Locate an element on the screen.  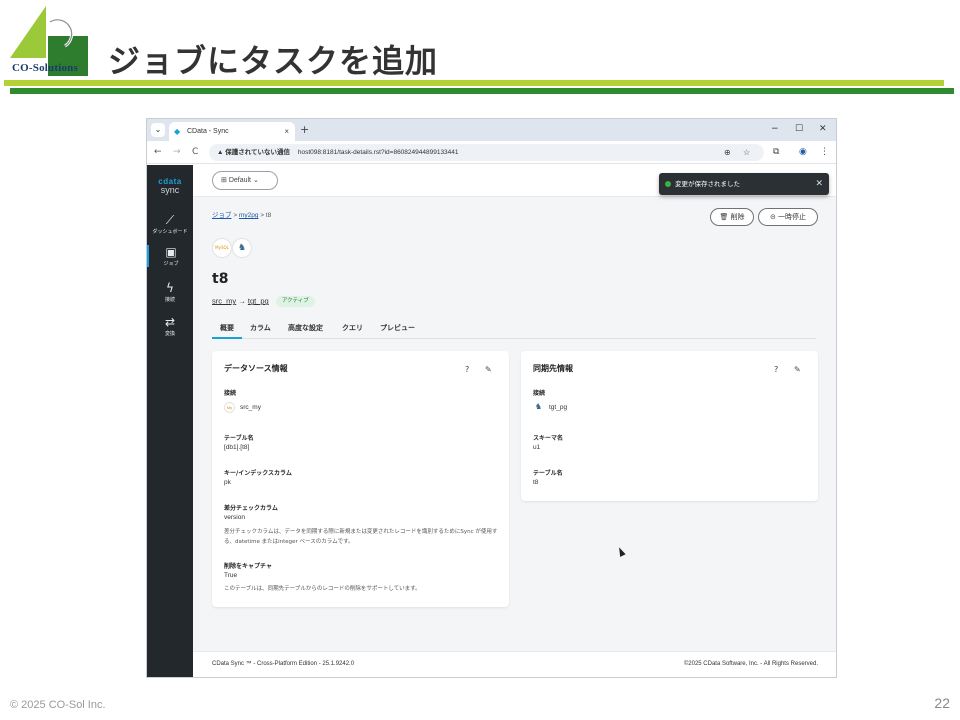
breadcrumb: ジョブ > my2pg > t8 is located at coordinates (241, 214).